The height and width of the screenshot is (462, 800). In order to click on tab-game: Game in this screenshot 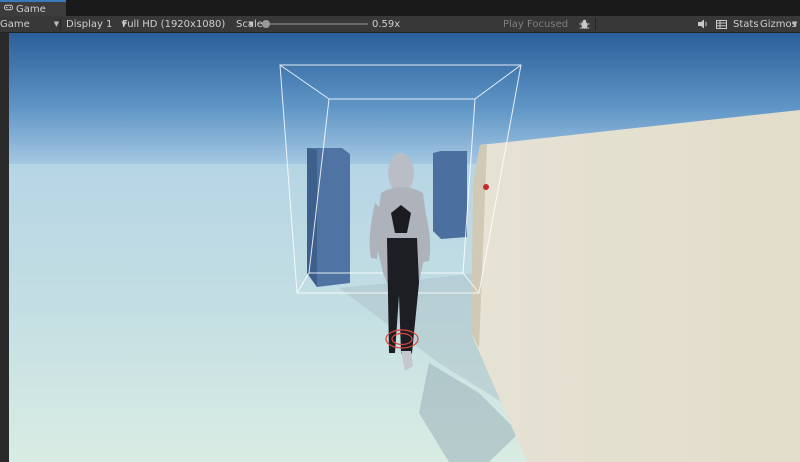, I will do `click(33, 8)`.